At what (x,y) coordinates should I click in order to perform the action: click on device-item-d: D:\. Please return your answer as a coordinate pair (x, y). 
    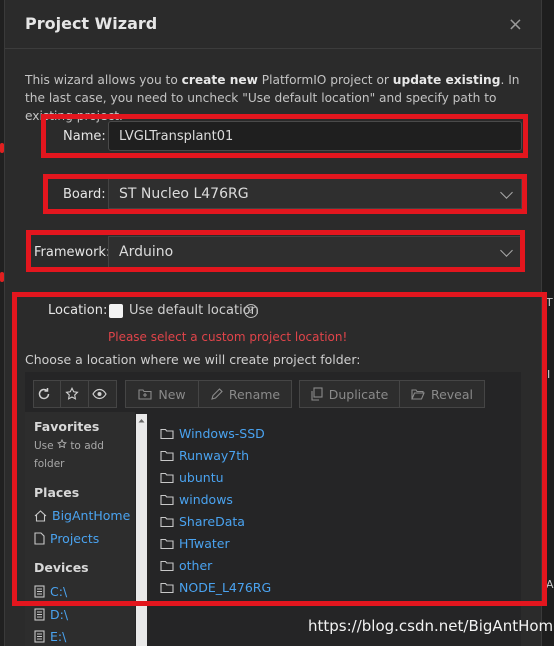
    Looking at the image, I should click on (51, 614).